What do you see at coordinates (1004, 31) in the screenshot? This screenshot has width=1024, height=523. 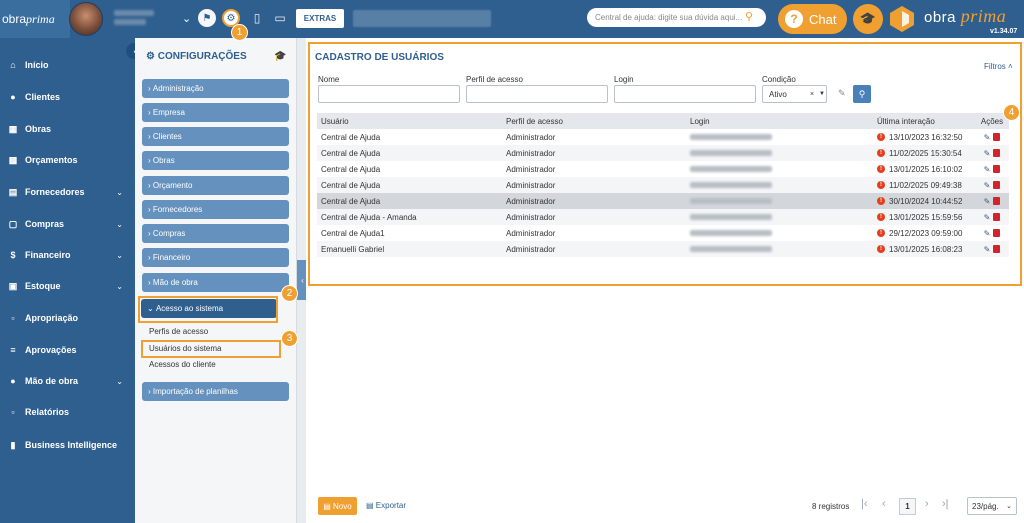 I see `version-label: v1.34.07` at bounding box center [1004, 31].